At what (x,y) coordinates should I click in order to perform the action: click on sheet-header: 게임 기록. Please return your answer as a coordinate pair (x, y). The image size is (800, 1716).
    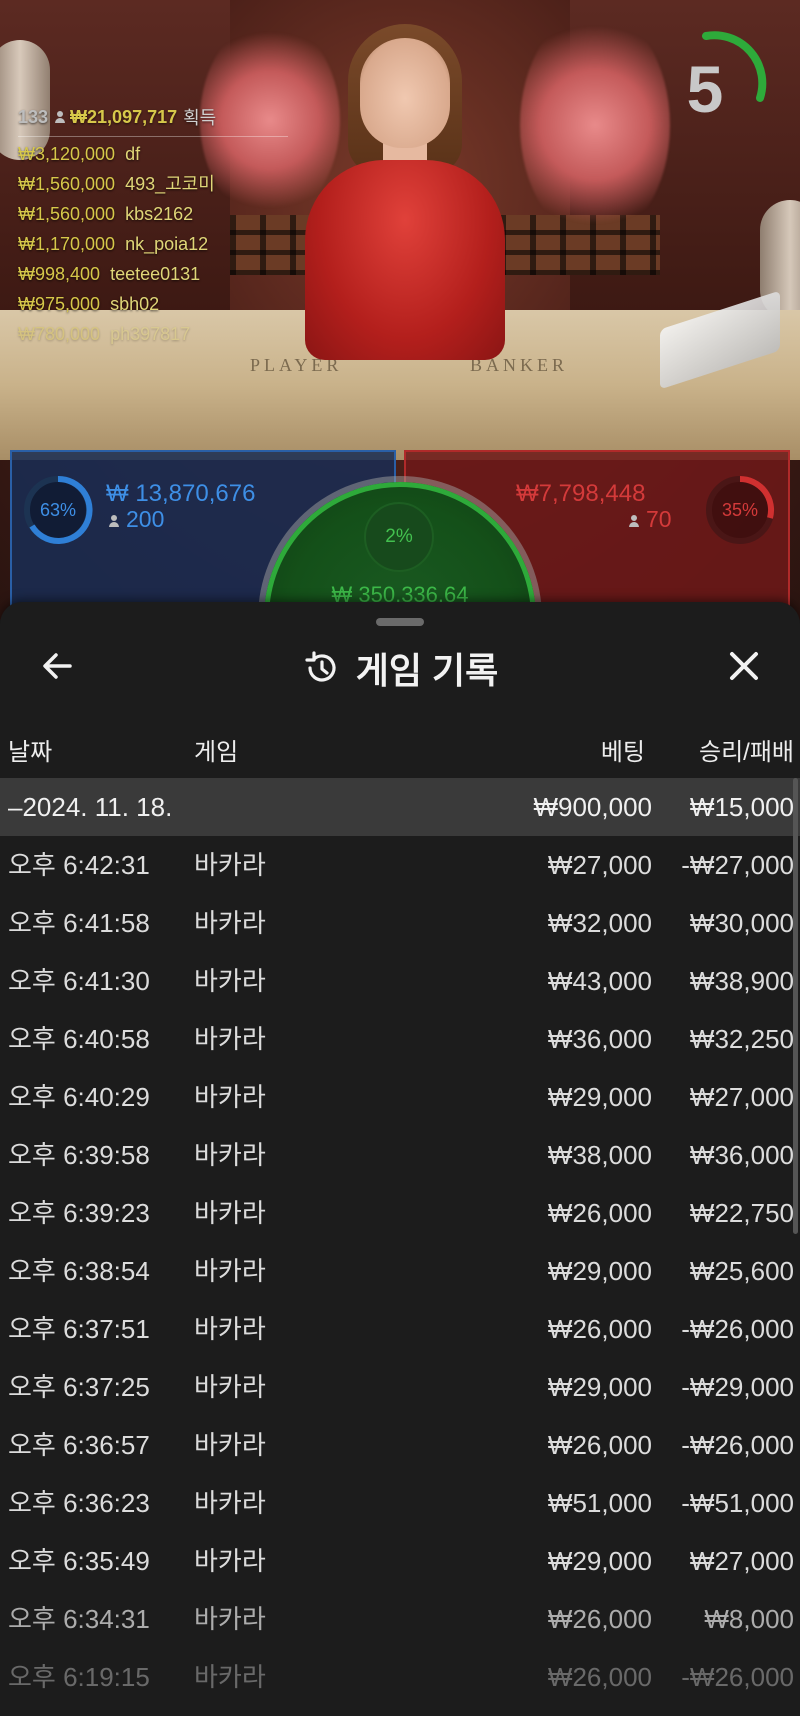
    Looking at the image, I should click on (400, 668).